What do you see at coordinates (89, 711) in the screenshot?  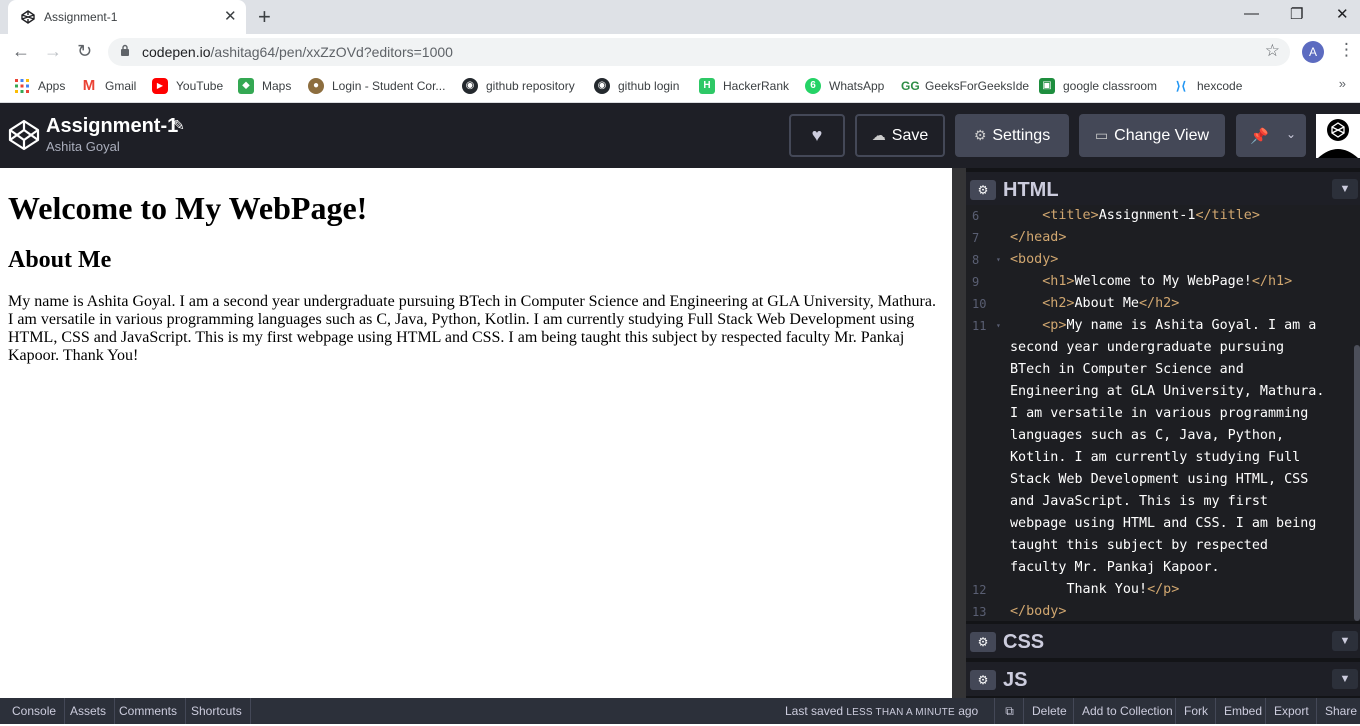 I see `assets-button: Assets` at bounding box center [89, 711].